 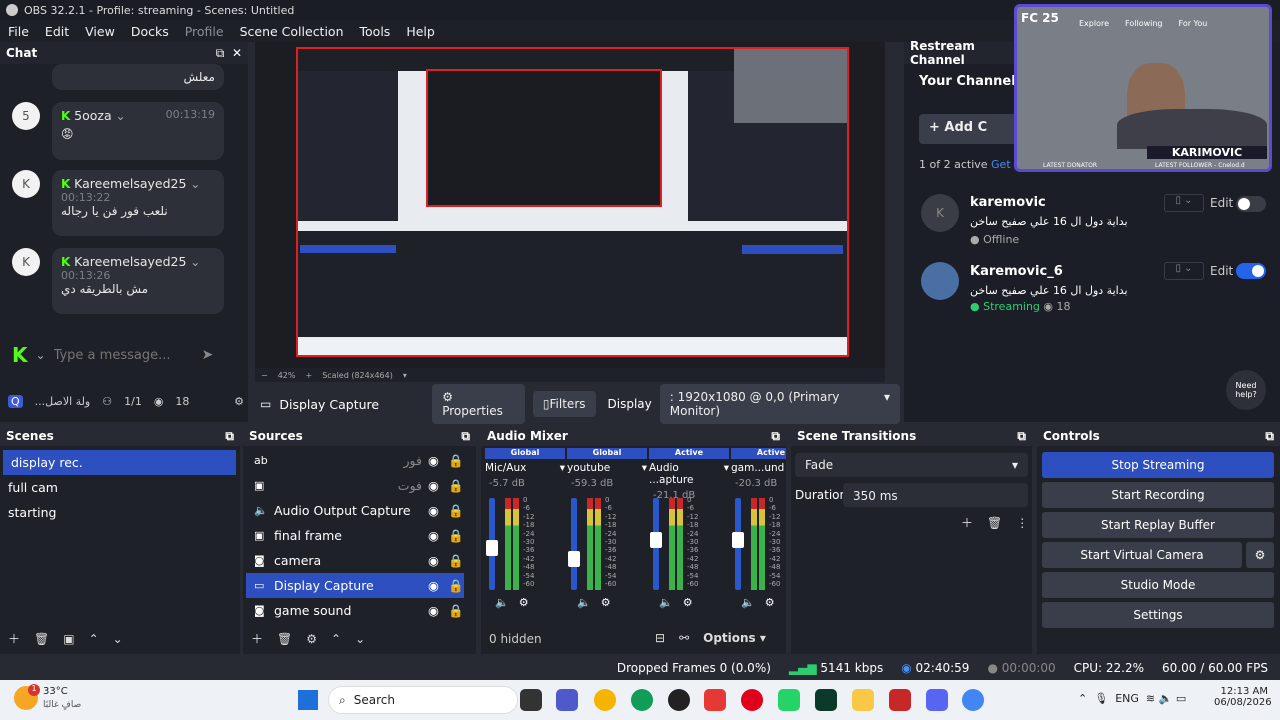 I want to click on settings-button: Settings, so click(x=1158, y=615).